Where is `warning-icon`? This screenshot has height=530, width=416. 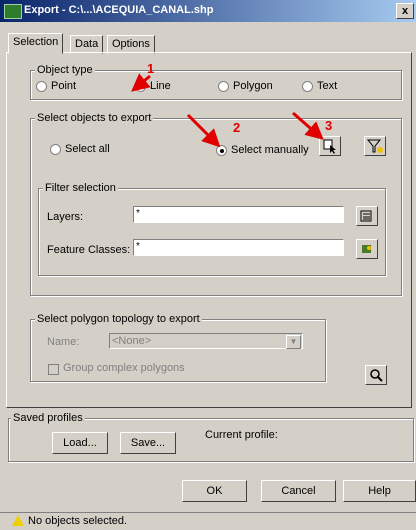 warning-icon is located at coordinates (18, 520).